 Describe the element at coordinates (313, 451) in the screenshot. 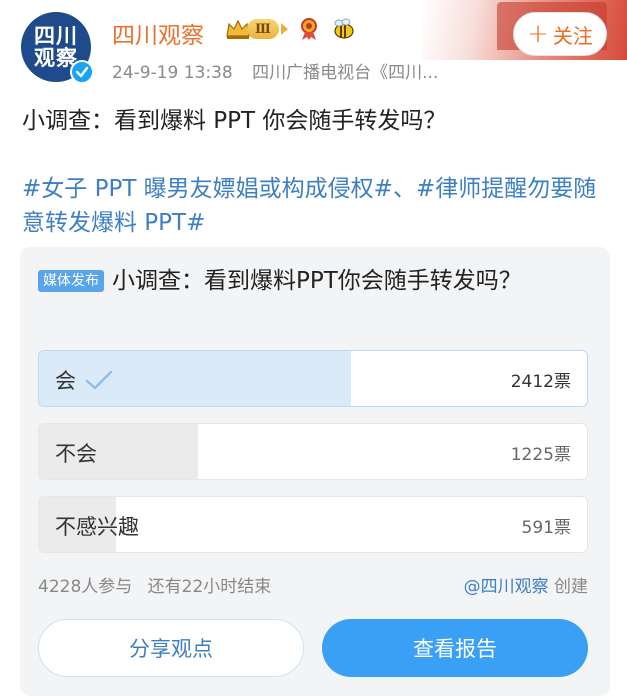

I see `poll-option-no: 不会 1225票` at that location.